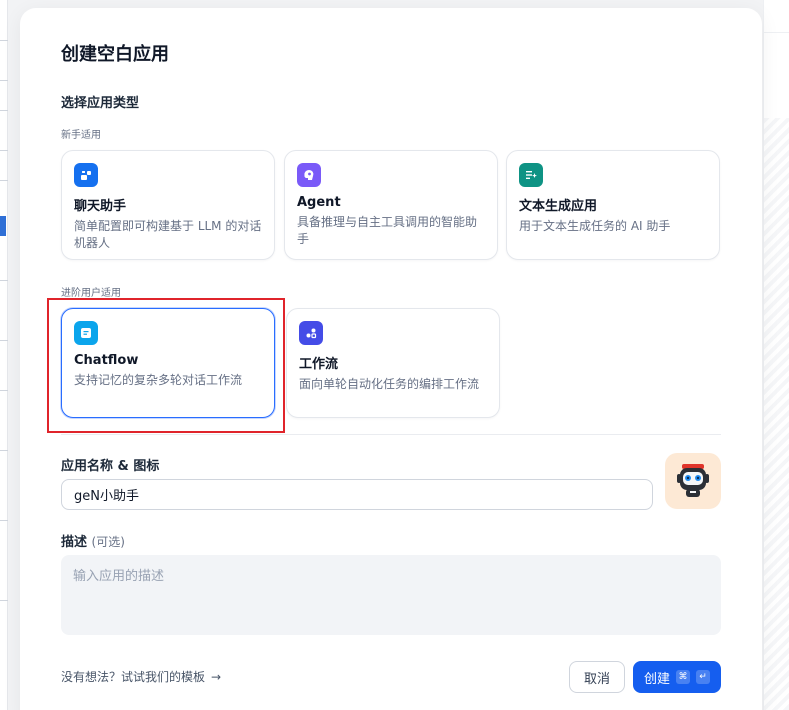 The image size is (789, 710). Describe the element at coordinates (74, 542) in the screenshot. I see `description-label-text: 描述` at that location.